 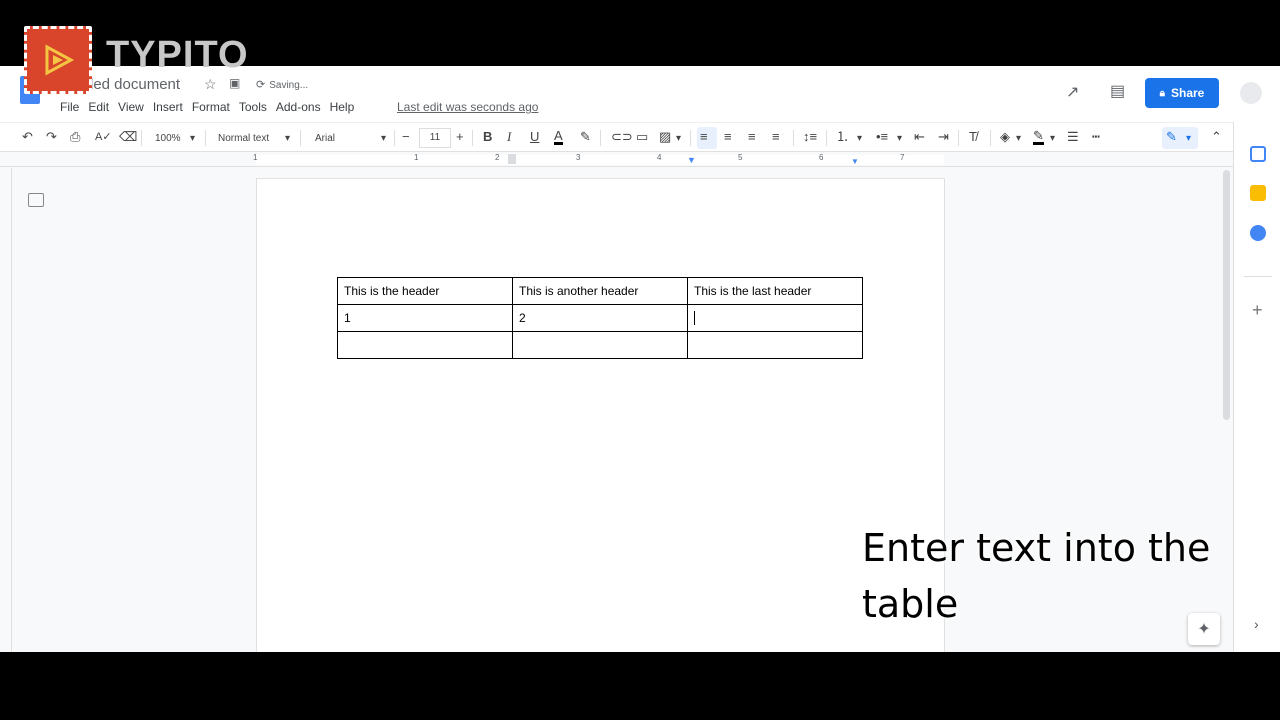 I want to click on redo-icon: ↷, so click(x=51, y=137).